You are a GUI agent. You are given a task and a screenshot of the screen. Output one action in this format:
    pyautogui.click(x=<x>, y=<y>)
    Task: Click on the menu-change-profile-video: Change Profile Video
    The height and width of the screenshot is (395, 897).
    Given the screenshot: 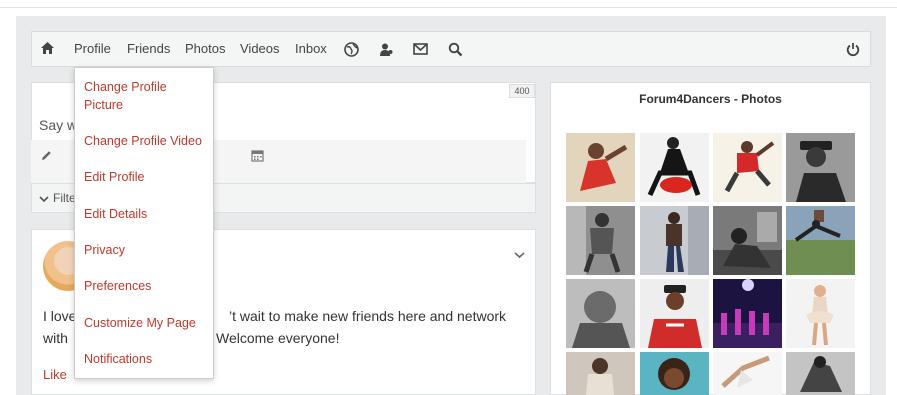 What is the action you would take?
    pyautogui.click(x=146, y=141)
    